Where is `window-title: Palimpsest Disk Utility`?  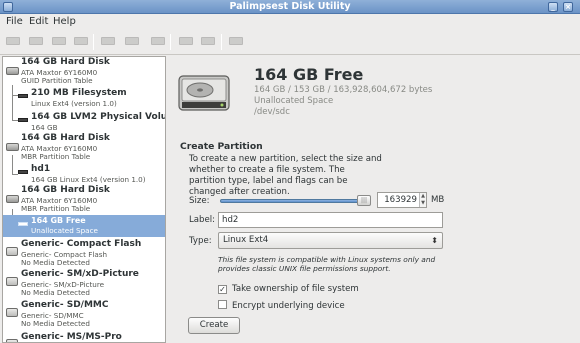
window-title: Palimpsest Disk Utility is located at coordinates (290, 6).